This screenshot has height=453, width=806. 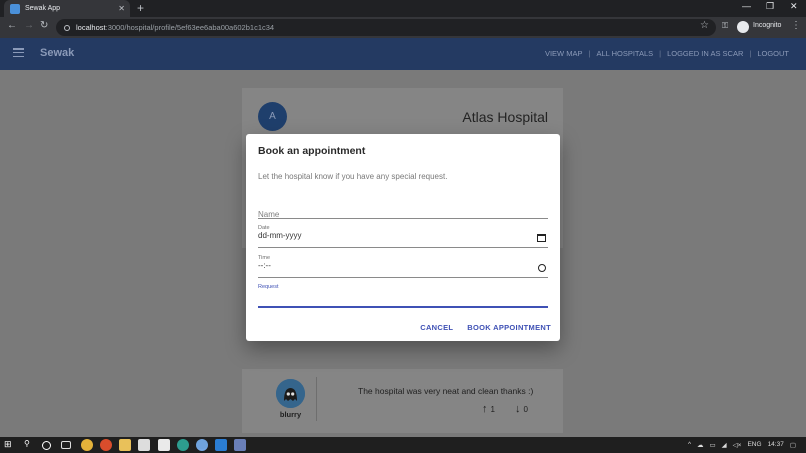 I want to click on request-label: Request, so click(x=268, y=287).